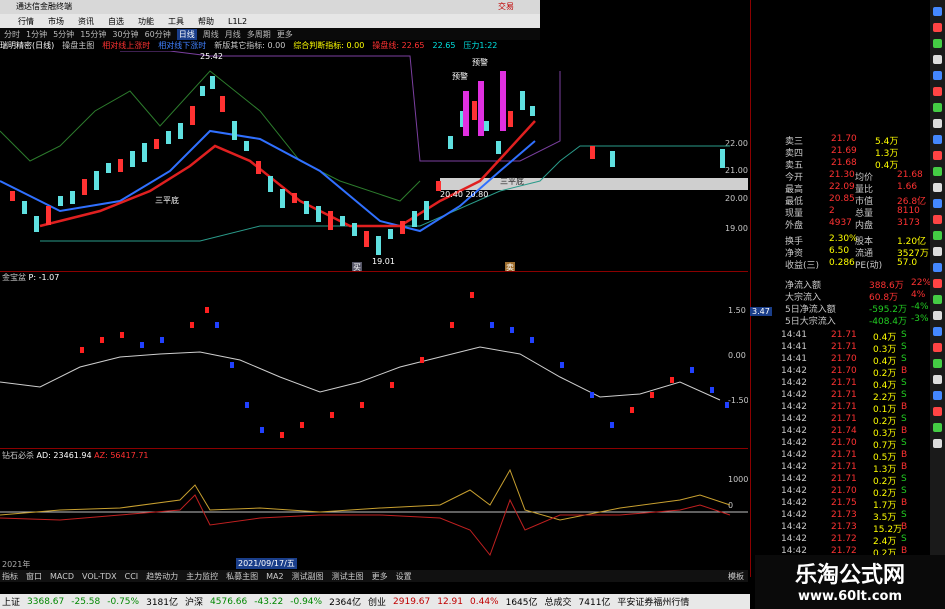 The height and width of the screenshot is (609, 945). Describe the element at coordinates (308, 576) in the screenshot. I see `bottom-tab: 测试副图` at that location.